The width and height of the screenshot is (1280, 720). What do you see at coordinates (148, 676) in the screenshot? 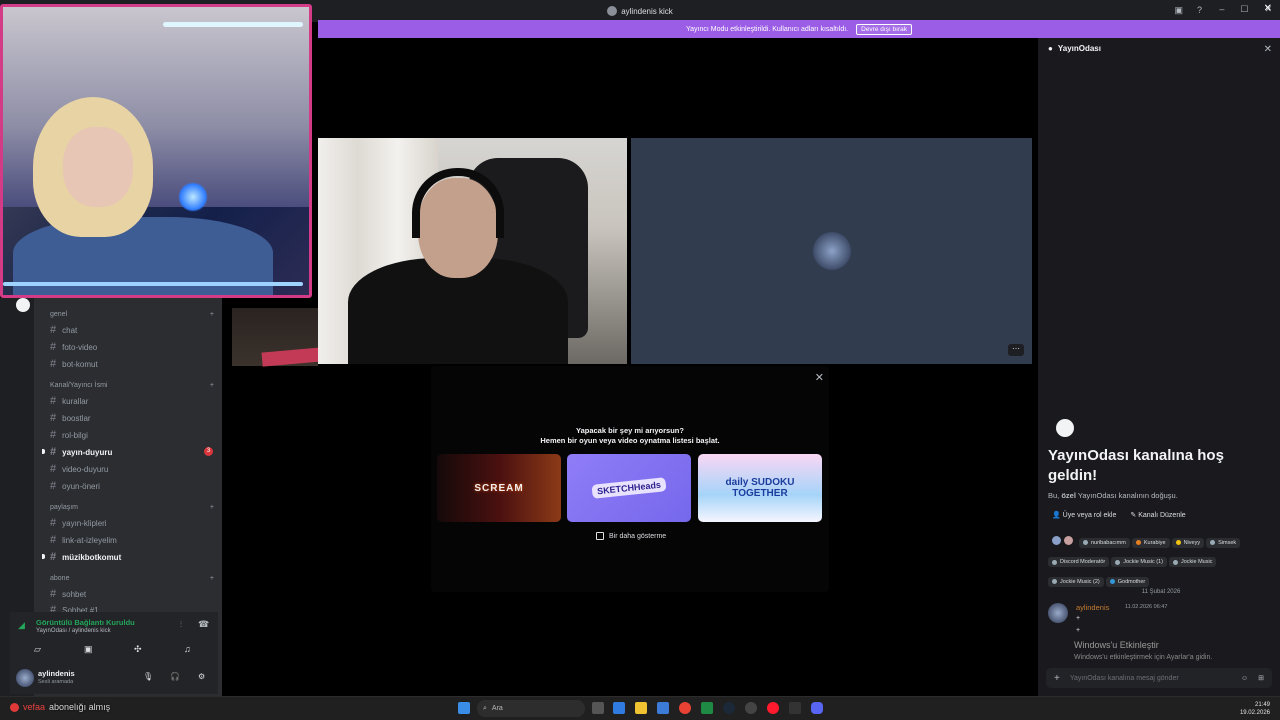
I see `microphone-icon: 🎙` at bounding box center [148, 676].